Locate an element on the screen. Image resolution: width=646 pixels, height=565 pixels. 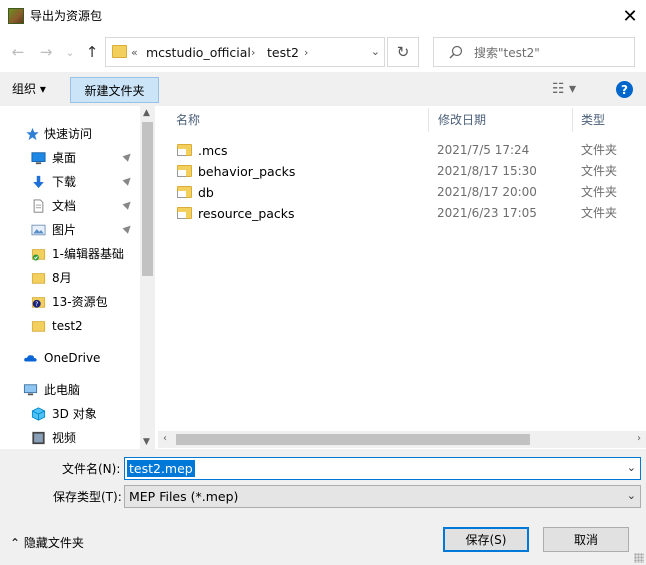
scroll-left-icon: ‹ is located at coordinates (165, 438).